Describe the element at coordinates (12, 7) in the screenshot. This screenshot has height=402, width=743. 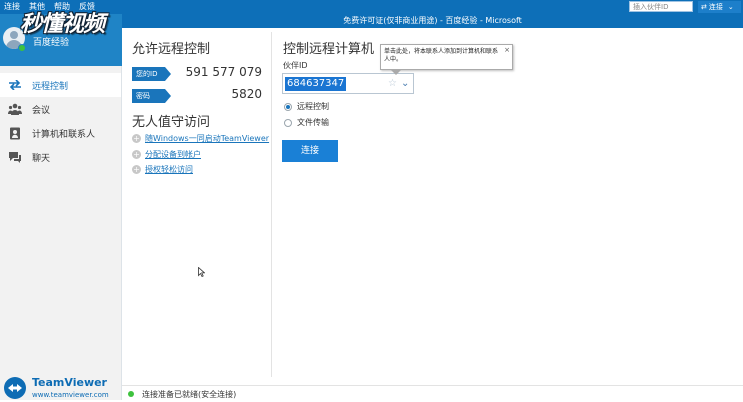
I see `menu-connect: 连接` at that location.